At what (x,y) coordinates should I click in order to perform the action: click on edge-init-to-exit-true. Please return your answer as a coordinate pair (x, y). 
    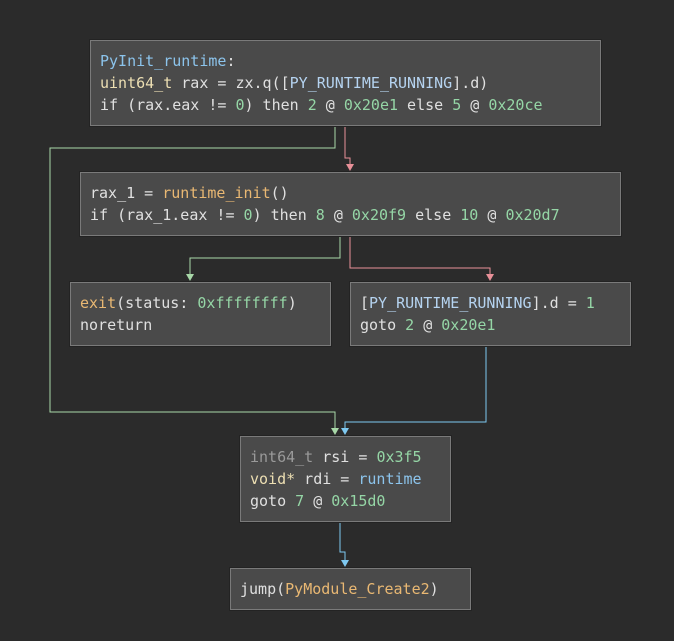
    Looking at the image, I should click on (265, 258).